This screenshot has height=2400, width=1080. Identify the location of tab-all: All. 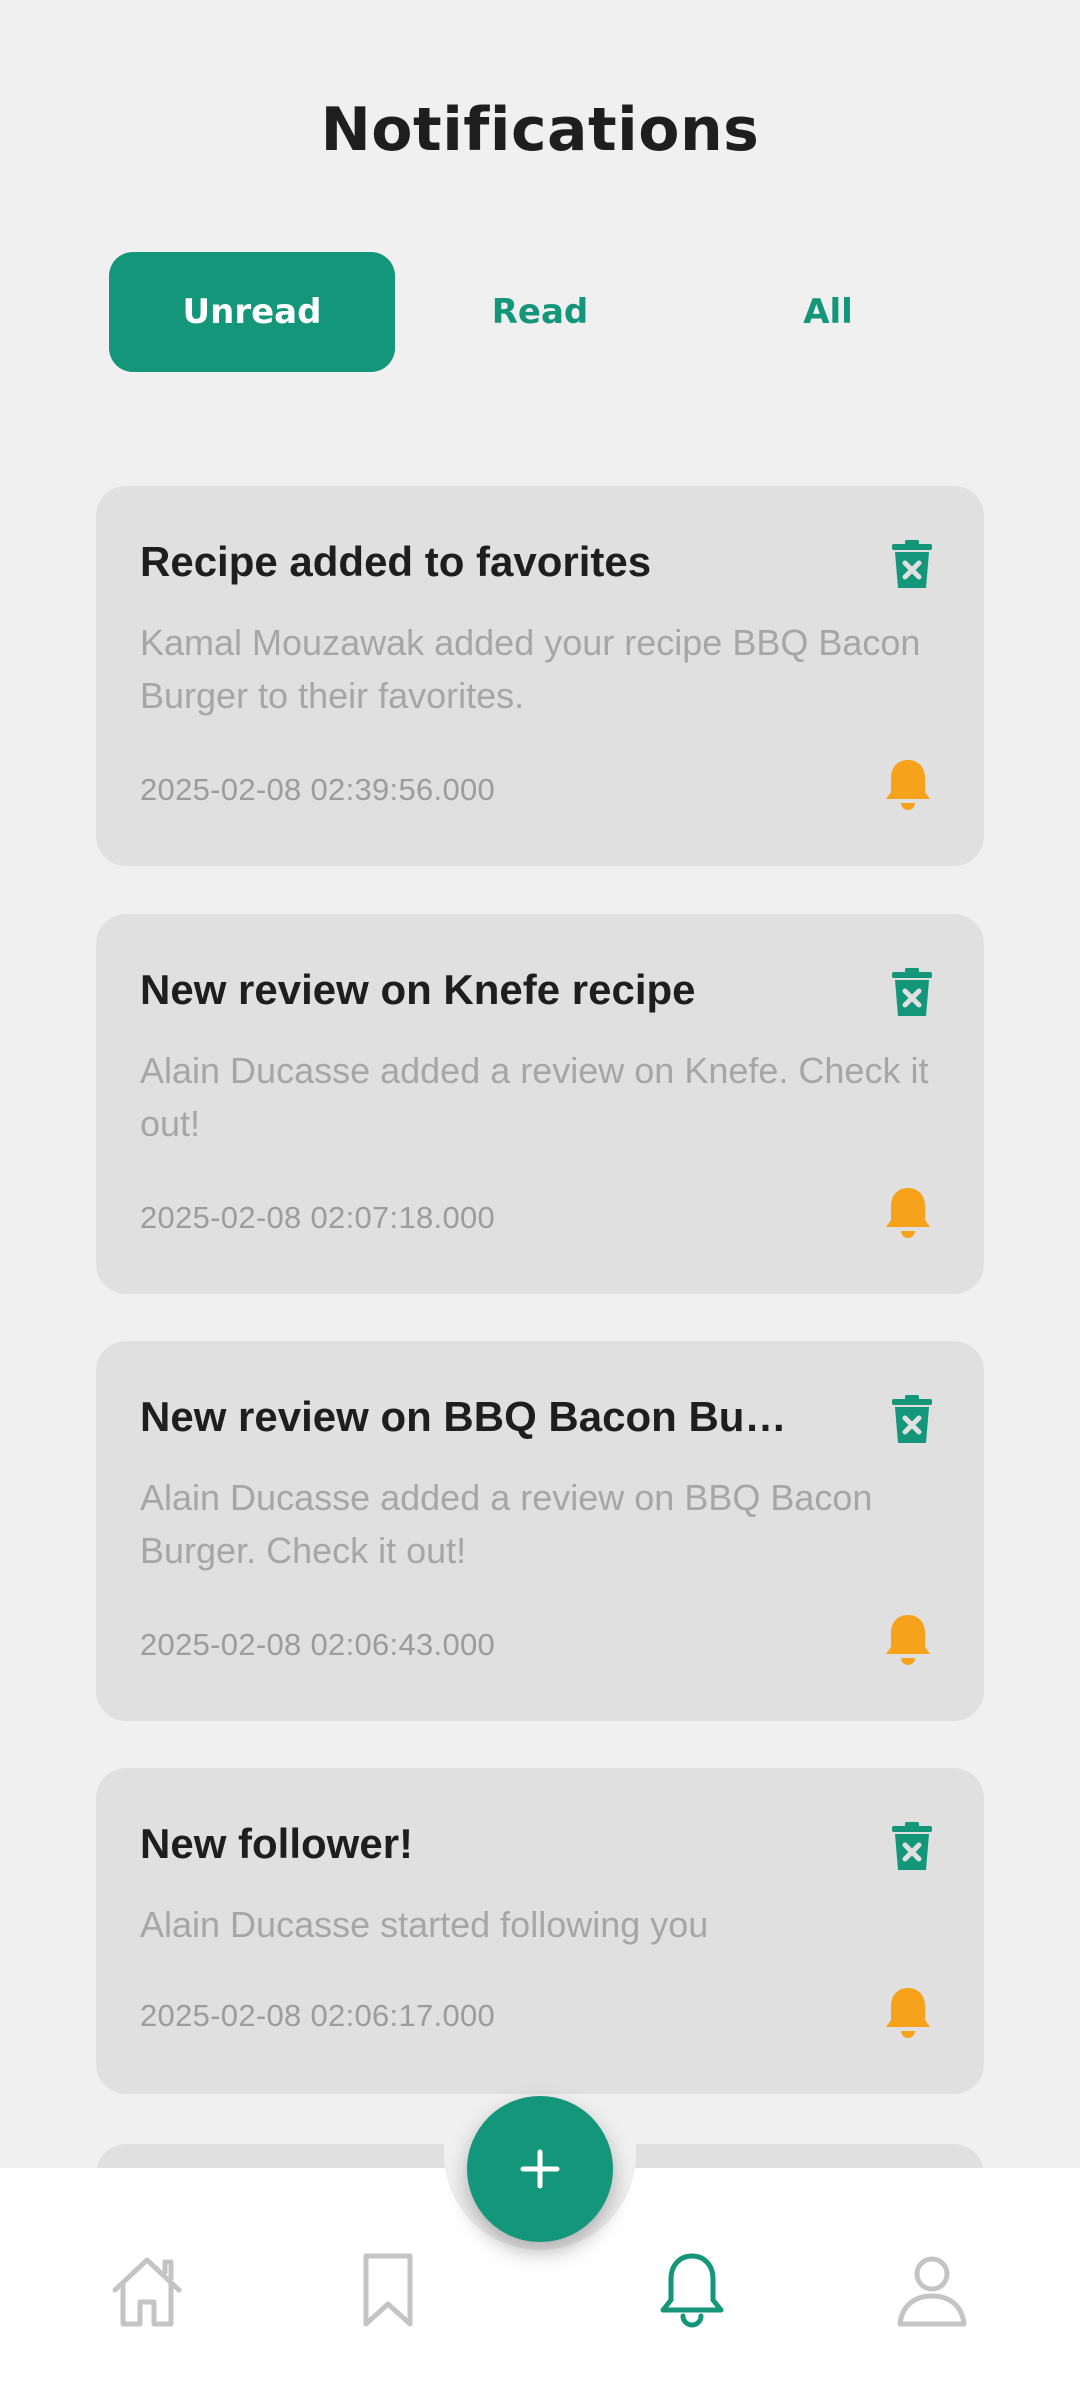
(828, 312).